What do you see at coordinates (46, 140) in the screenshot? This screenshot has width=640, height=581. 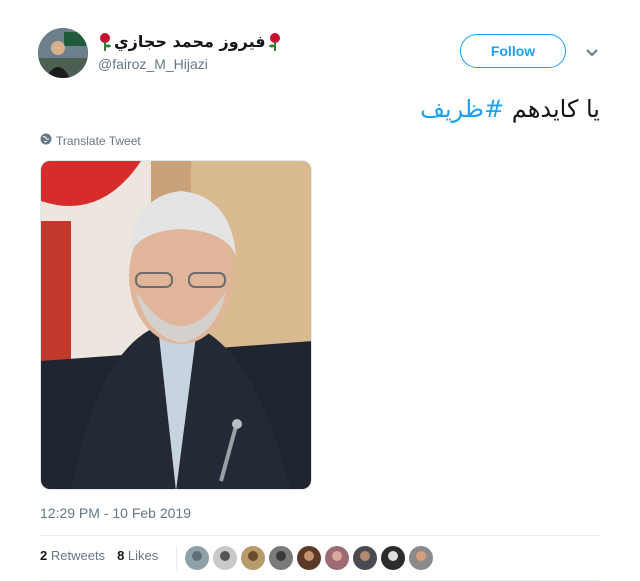 I see `globe-icon` at bounding box center [46, 140].